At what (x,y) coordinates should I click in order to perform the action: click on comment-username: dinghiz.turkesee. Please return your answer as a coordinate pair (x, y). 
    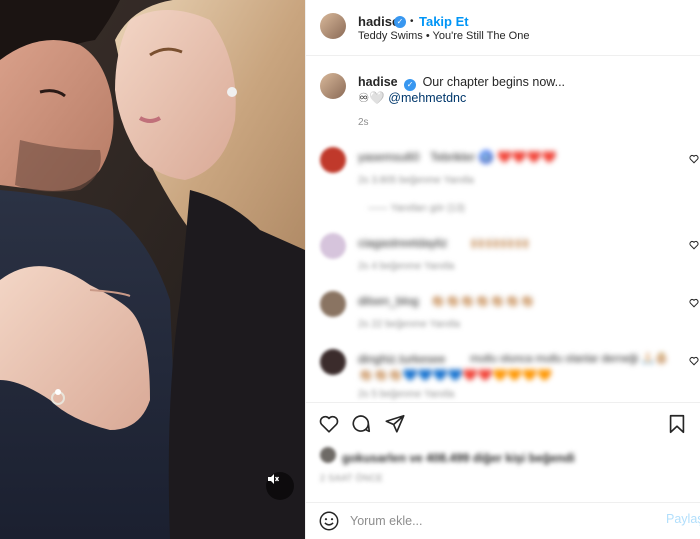
    Looking at the image, I should click on (401, 359).